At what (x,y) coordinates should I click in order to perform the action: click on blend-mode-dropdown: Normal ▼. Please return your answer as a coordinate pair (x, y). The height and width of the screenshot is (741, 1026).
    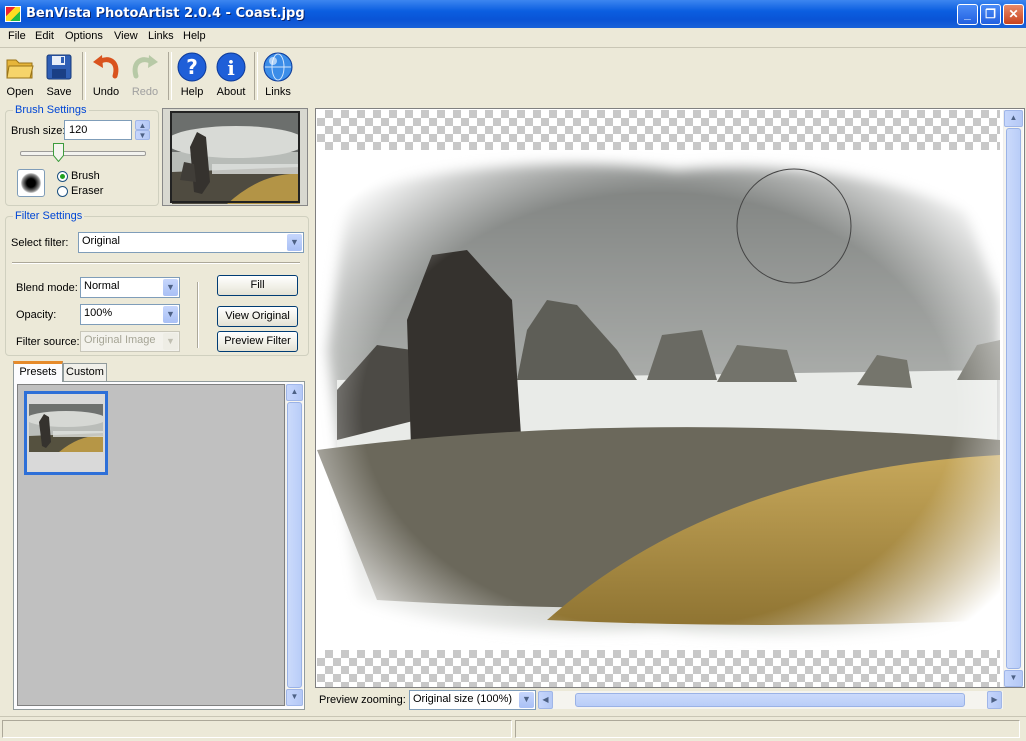
    Looking at the image, I should click on (130, 287).